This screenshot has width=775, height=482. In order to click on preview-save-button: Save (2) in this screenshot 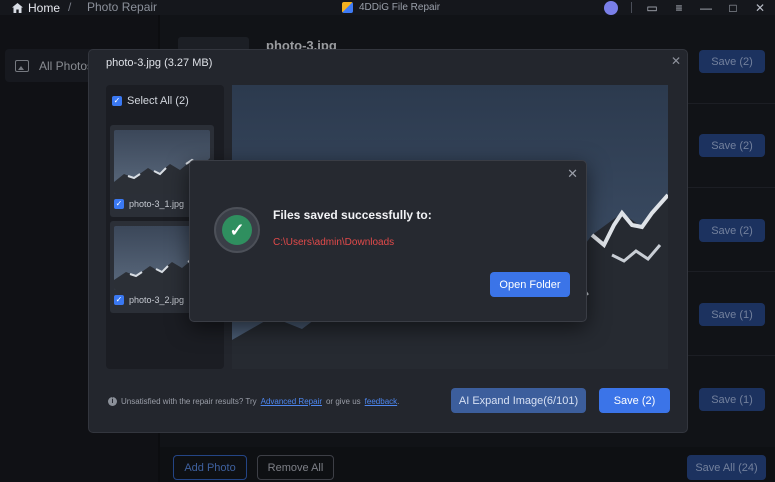, I will do `click(634, 400)`.